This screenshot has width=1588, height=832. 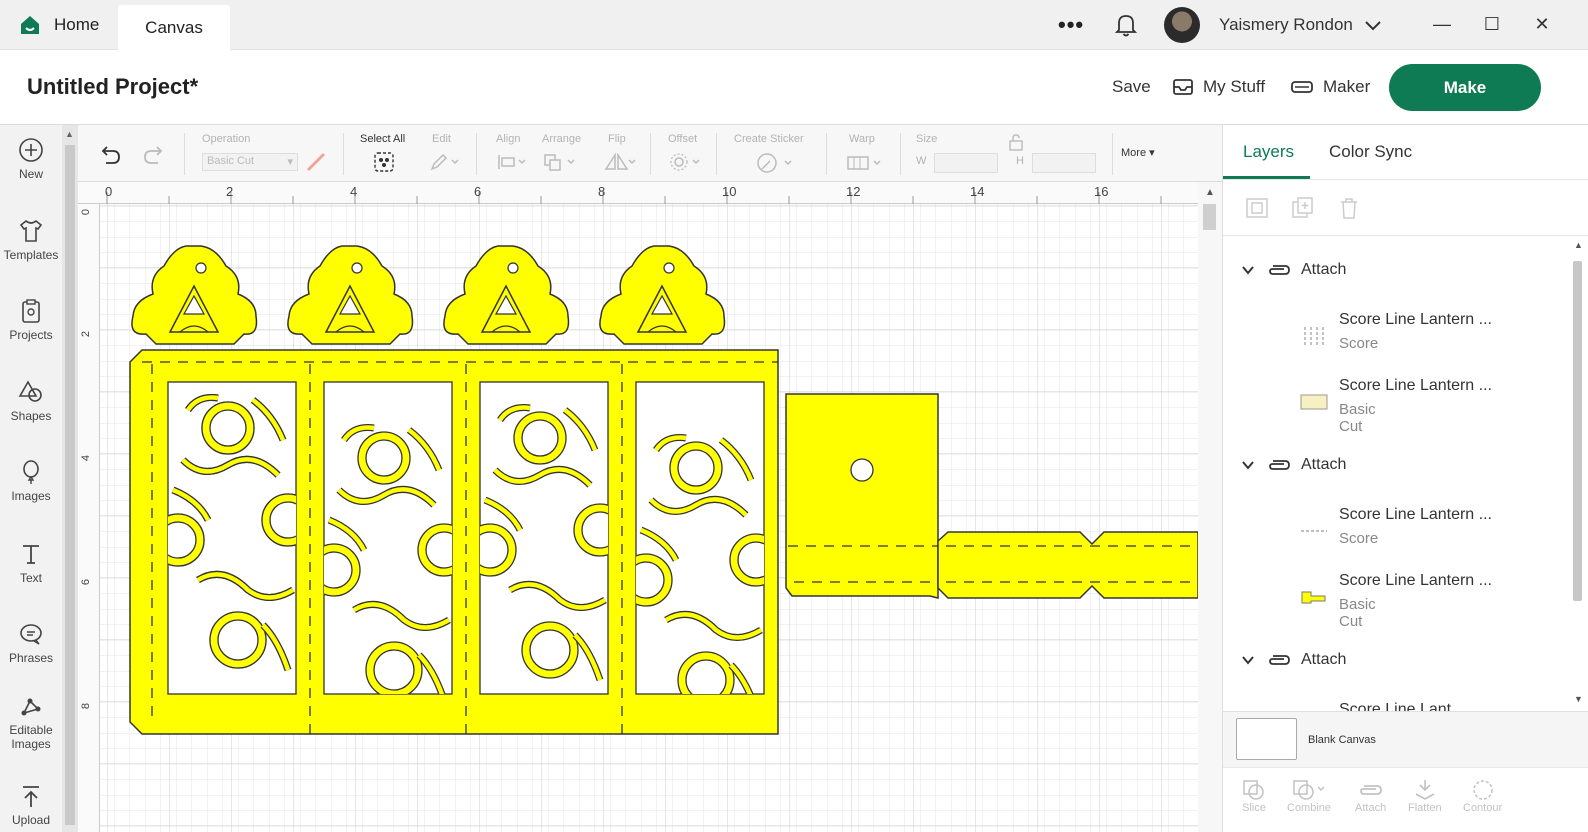 I want to click on blank-canvas-swatch, so click(x=1266, y=739).